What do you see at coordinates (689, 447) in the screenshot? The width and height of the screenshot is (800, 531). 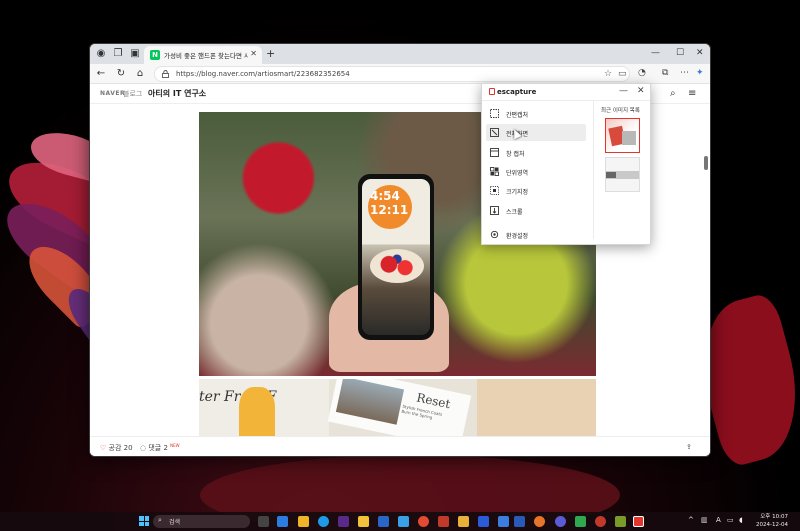 I see `share-icon: ⇪` at bounding box center [689, 447].